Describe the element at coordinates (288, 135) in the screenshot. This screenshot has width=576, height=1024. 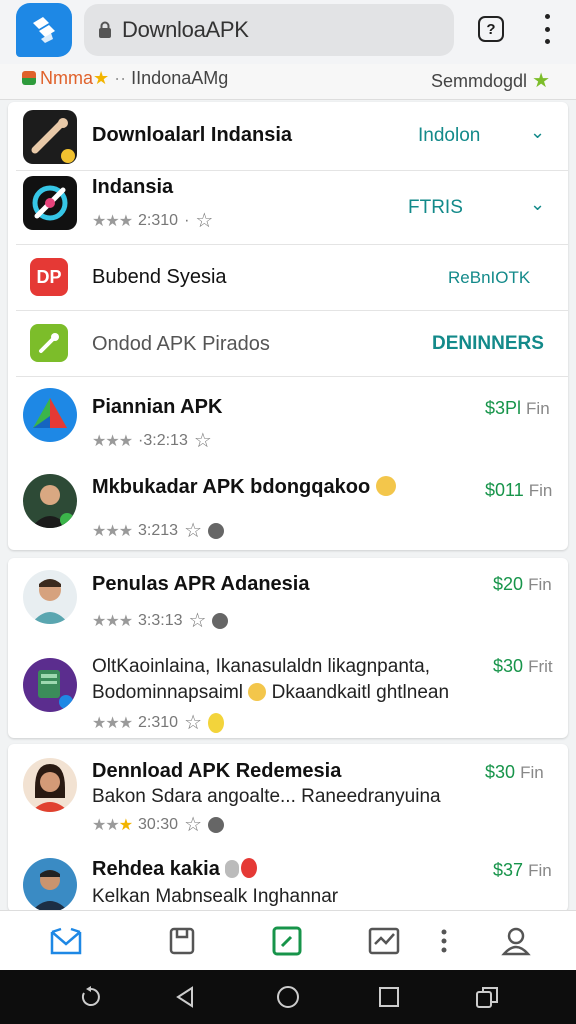
I see `list-item: Downloalarl Indansia Indolon ⌄` at that location.